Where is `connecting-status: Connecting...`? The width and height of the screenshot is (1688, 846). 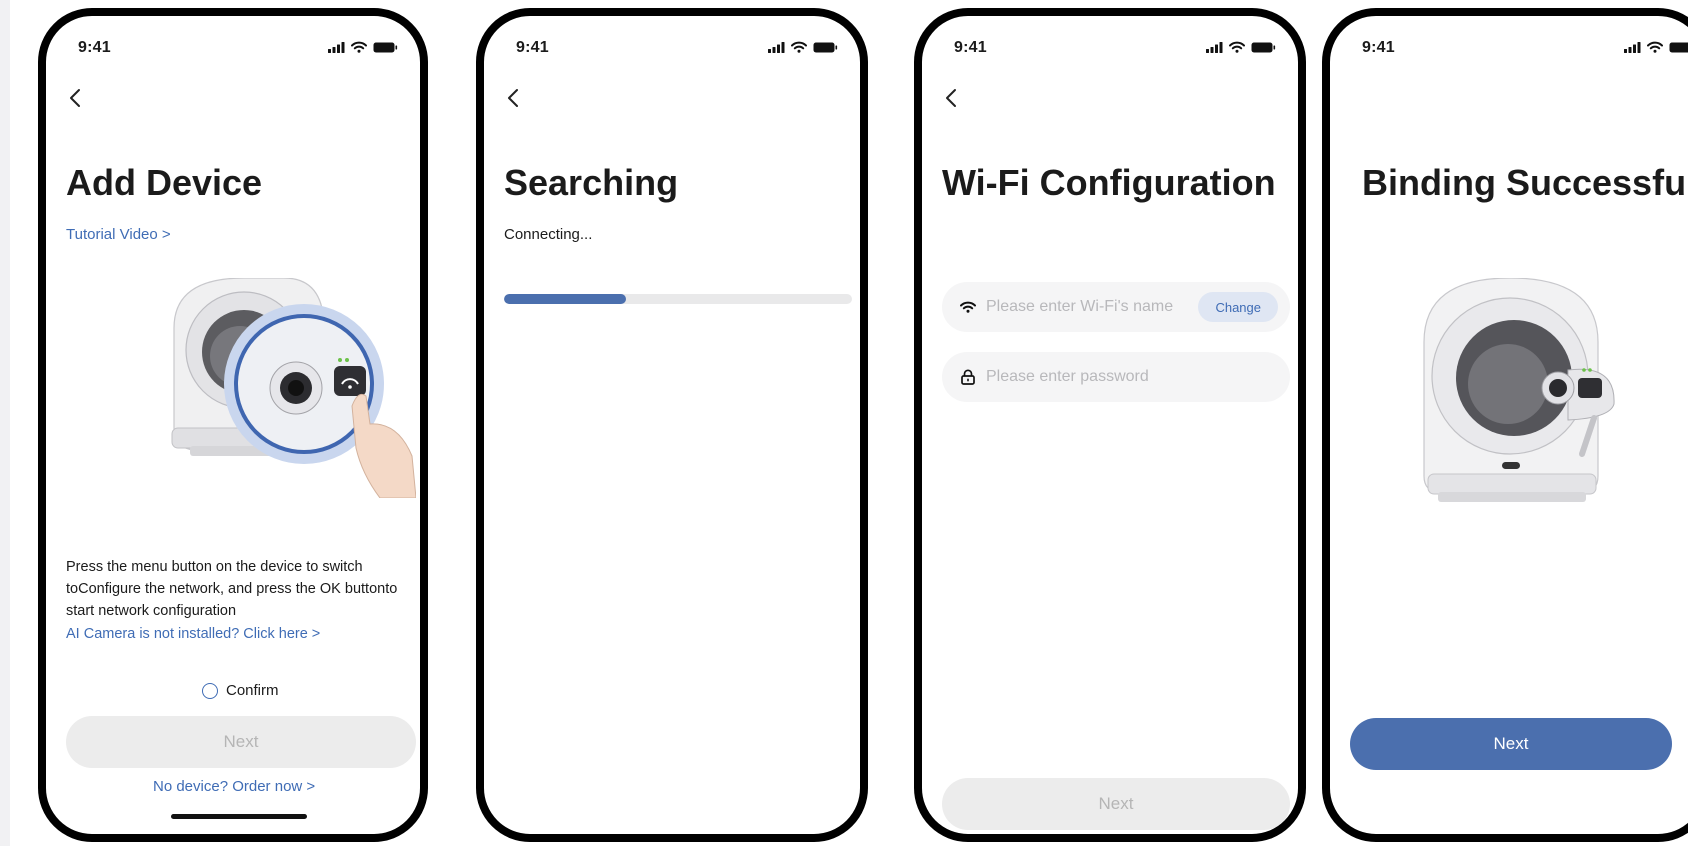
connecting-status: Connecting... is located at coordinates (548, 234).